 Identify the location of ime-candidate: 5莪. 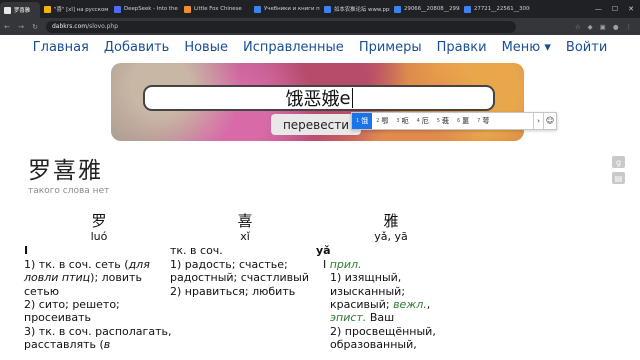
(443, 121).